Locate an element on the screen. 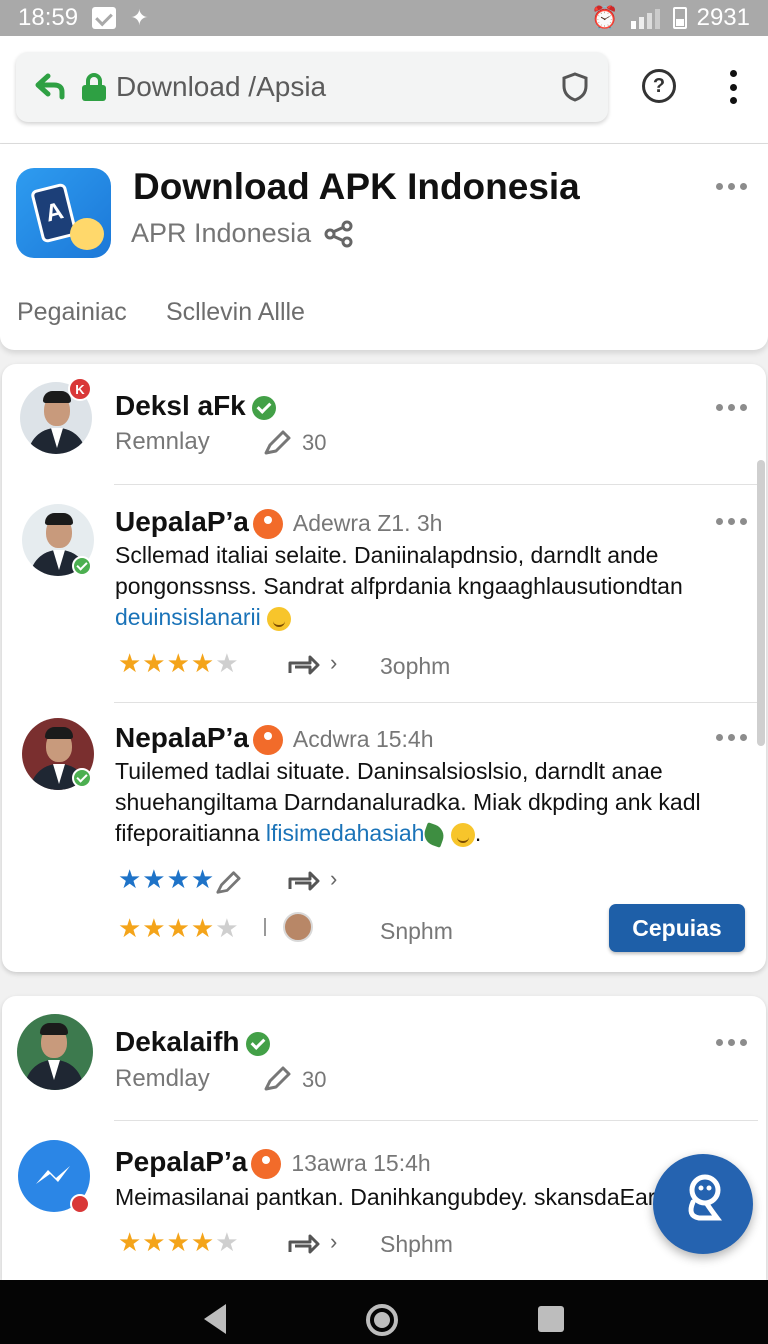 Image resolution: width=768 pixels, height=1344 pixels. url-bar: Download /Apsia is located at coordinates (312, 87).